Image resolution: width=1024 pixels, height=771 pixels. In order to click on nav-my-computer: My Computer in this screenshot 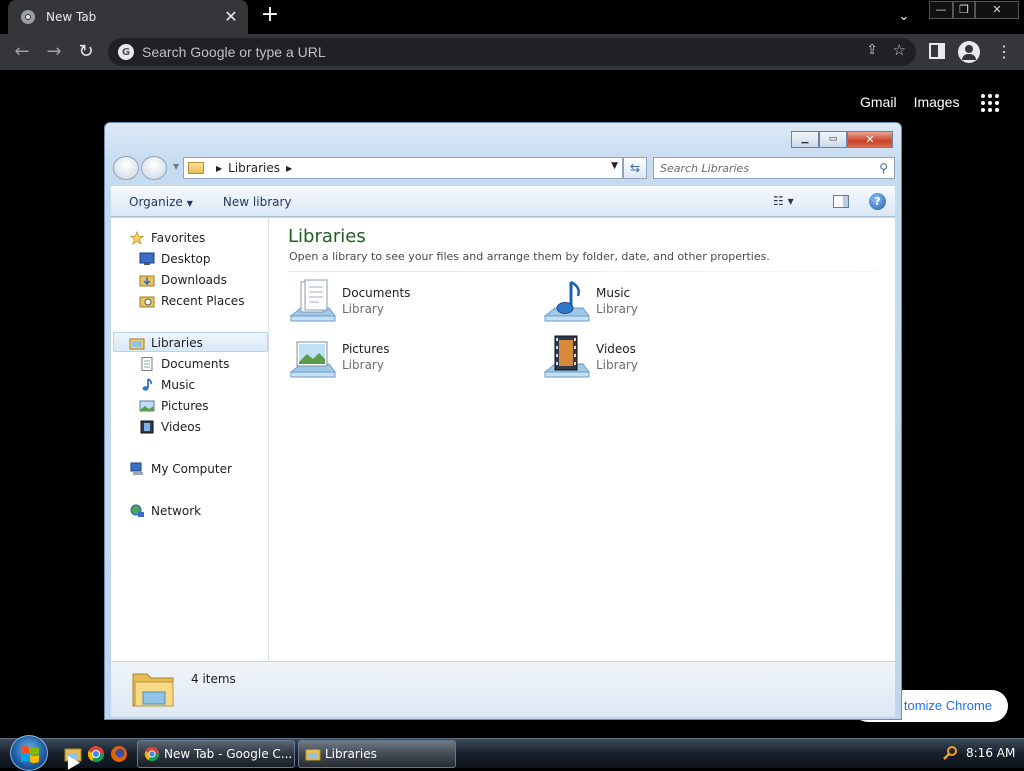, I will do `click(180, 469)`.